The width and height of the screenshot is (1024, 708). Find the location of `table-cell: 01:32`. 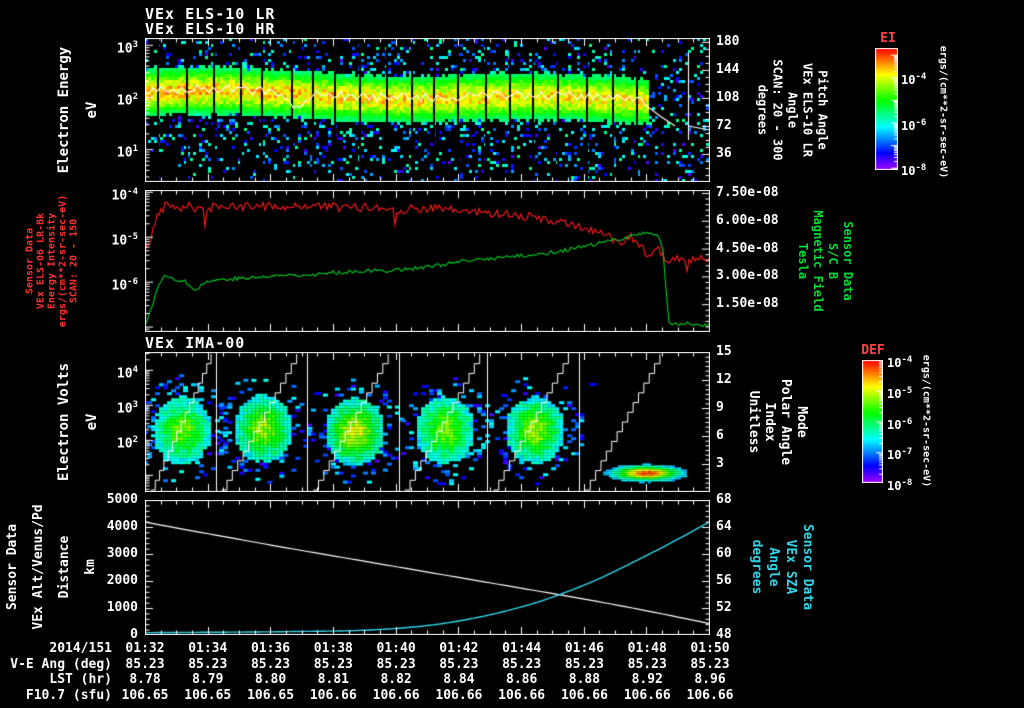

table-cell: 01:32 is located at coordinates (145, 648).